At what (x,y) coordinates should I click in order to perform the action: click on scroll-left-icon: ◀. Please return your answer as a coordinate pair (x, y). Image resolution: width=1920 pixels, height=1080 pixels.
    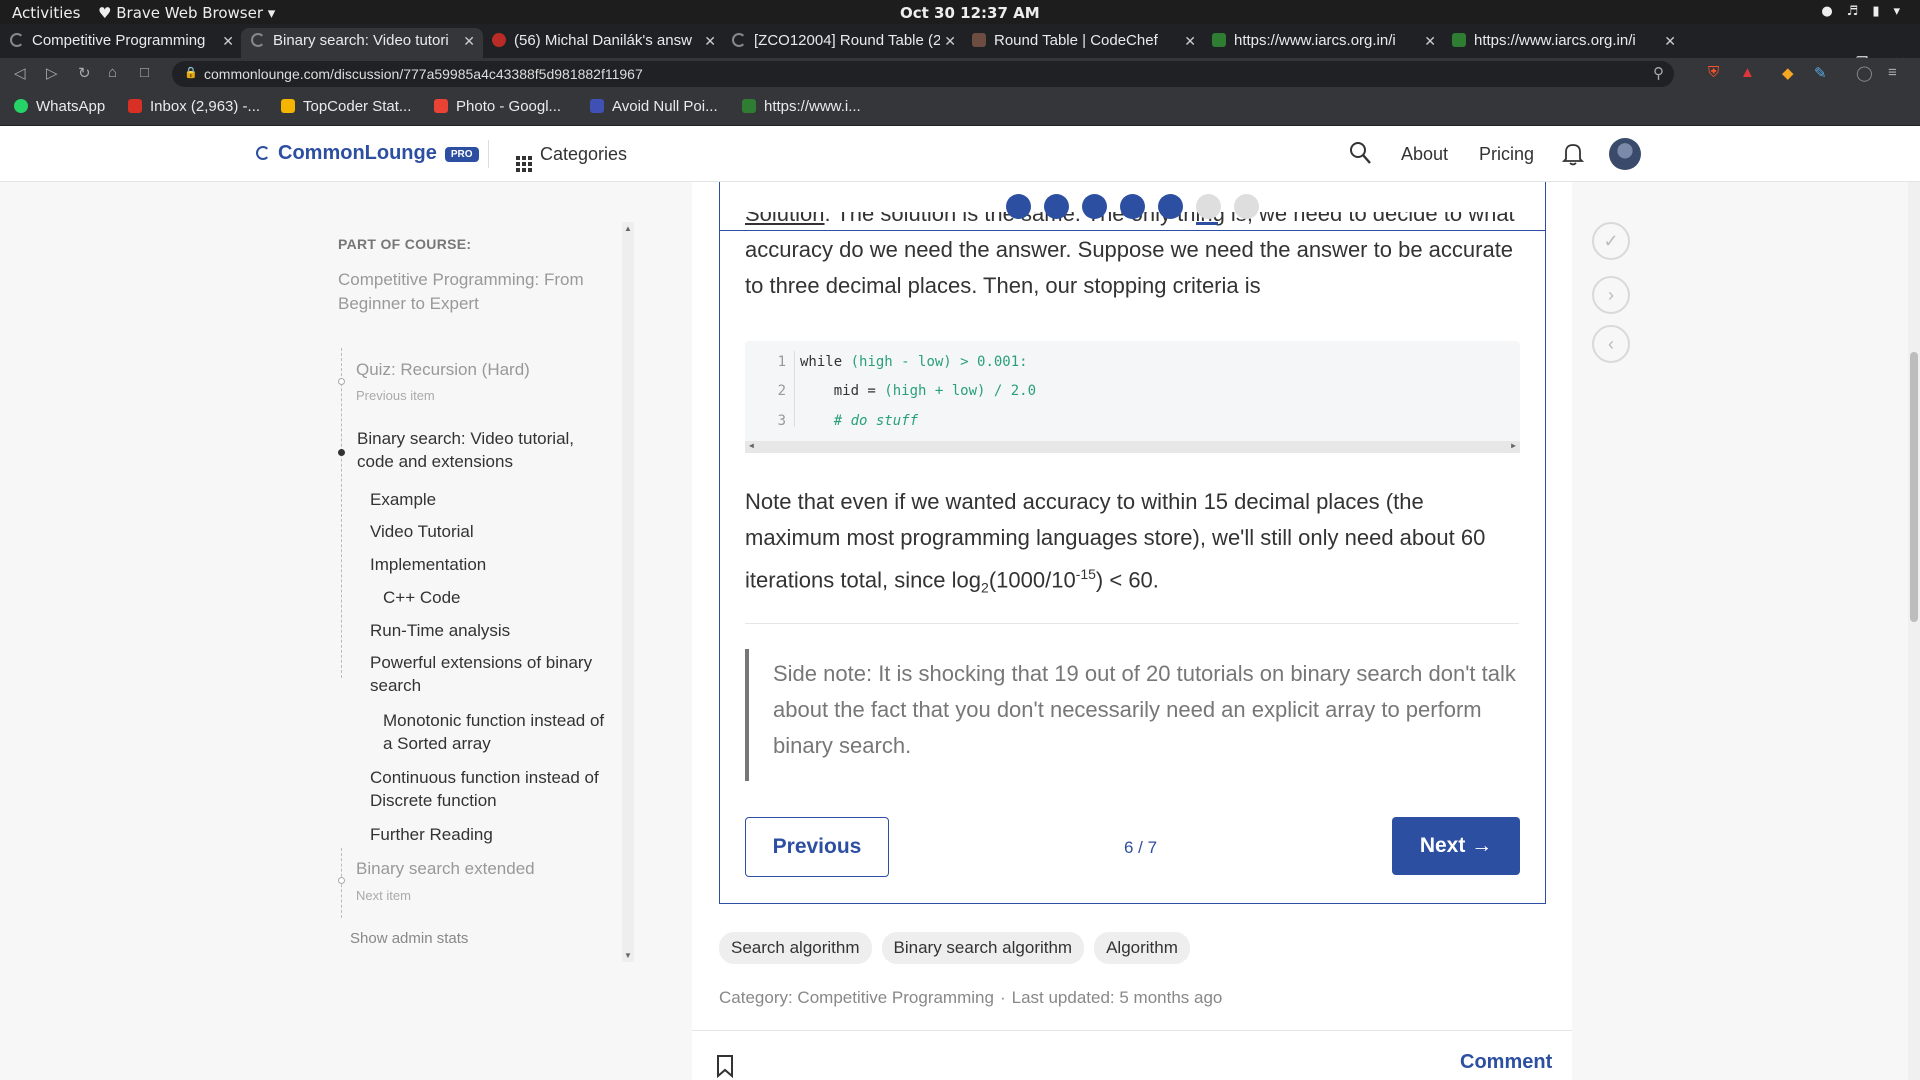
    Looking at the image, I should click on (751, 445).